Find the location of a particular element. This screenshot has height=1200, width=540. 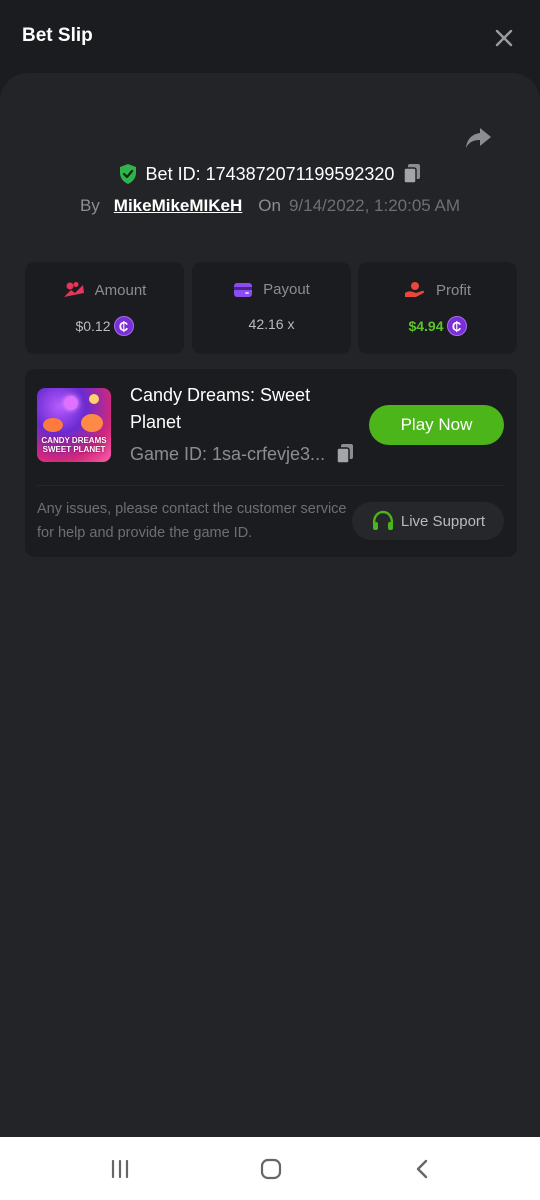

share-icon is located at coordinates (478, 138).